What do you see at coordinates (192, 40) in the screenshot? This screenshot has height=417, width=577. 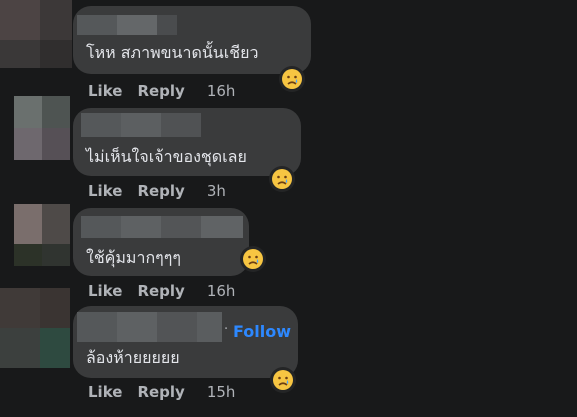 I see `comment-bubble: โหห สภาพขนาดนั้นเชียว` at bounding box center [192, 40].